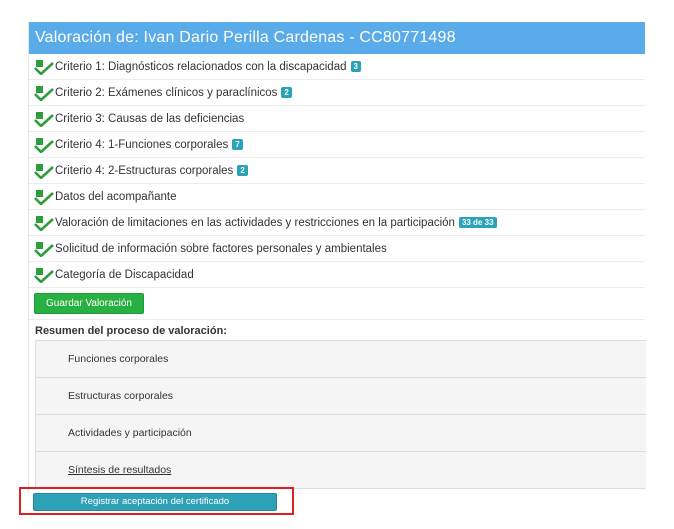 Image resolution: width=674 pixels, height=529 pixels. Describe the element at coordinates (341, 433) in the screenshot. I see `summary-item-actividades: Actividades y participación` at that location.